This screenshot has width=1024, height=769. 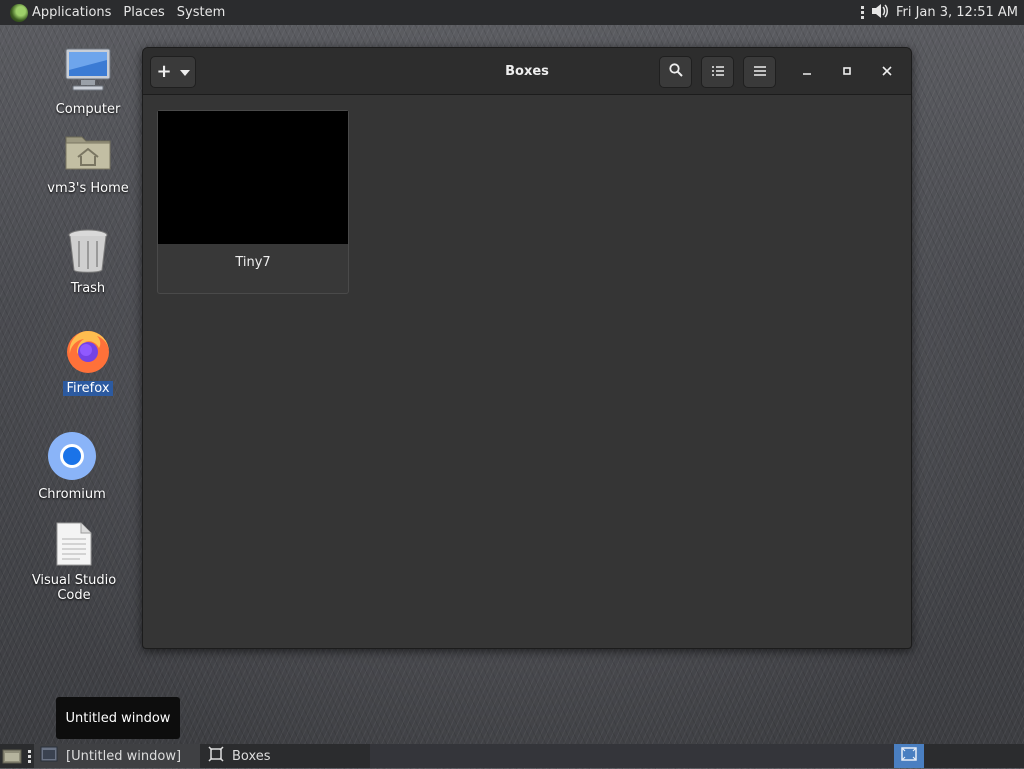 What do you see at coordinates (216, 756) in the screenshot?
I see `boxes-icon` at bounding box center [216, 756].